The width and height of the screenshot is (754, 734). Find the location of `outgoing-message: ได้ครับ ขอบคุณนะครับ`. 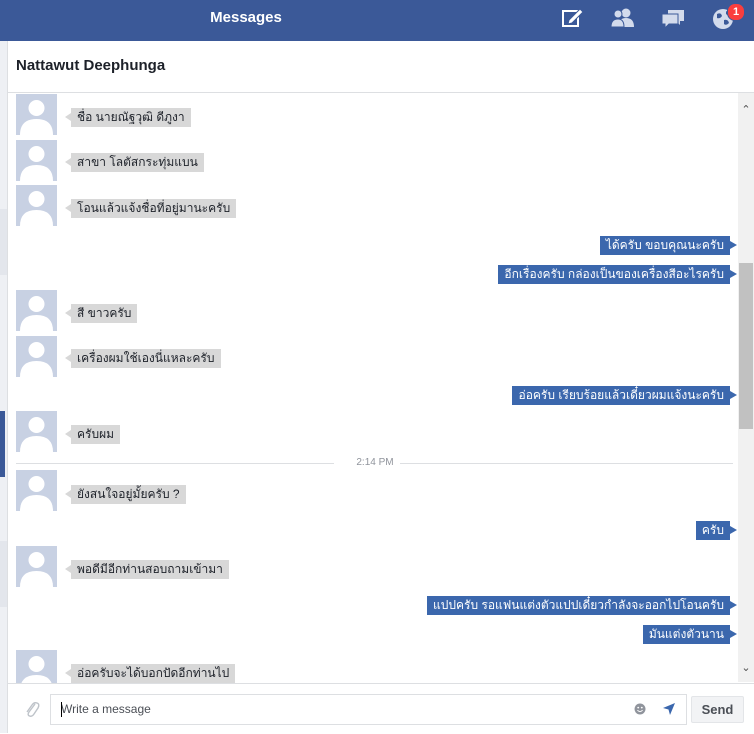

outgoing-message: ได้ครับ ขอบคุณนะครับ is located at coordinates (668, 245).